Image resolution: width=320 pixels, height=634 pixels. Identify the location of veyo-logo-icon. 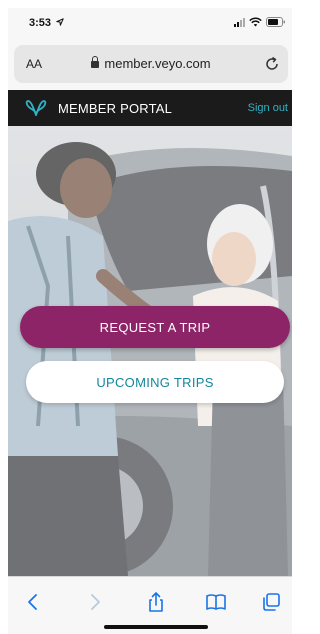
(36, 108).